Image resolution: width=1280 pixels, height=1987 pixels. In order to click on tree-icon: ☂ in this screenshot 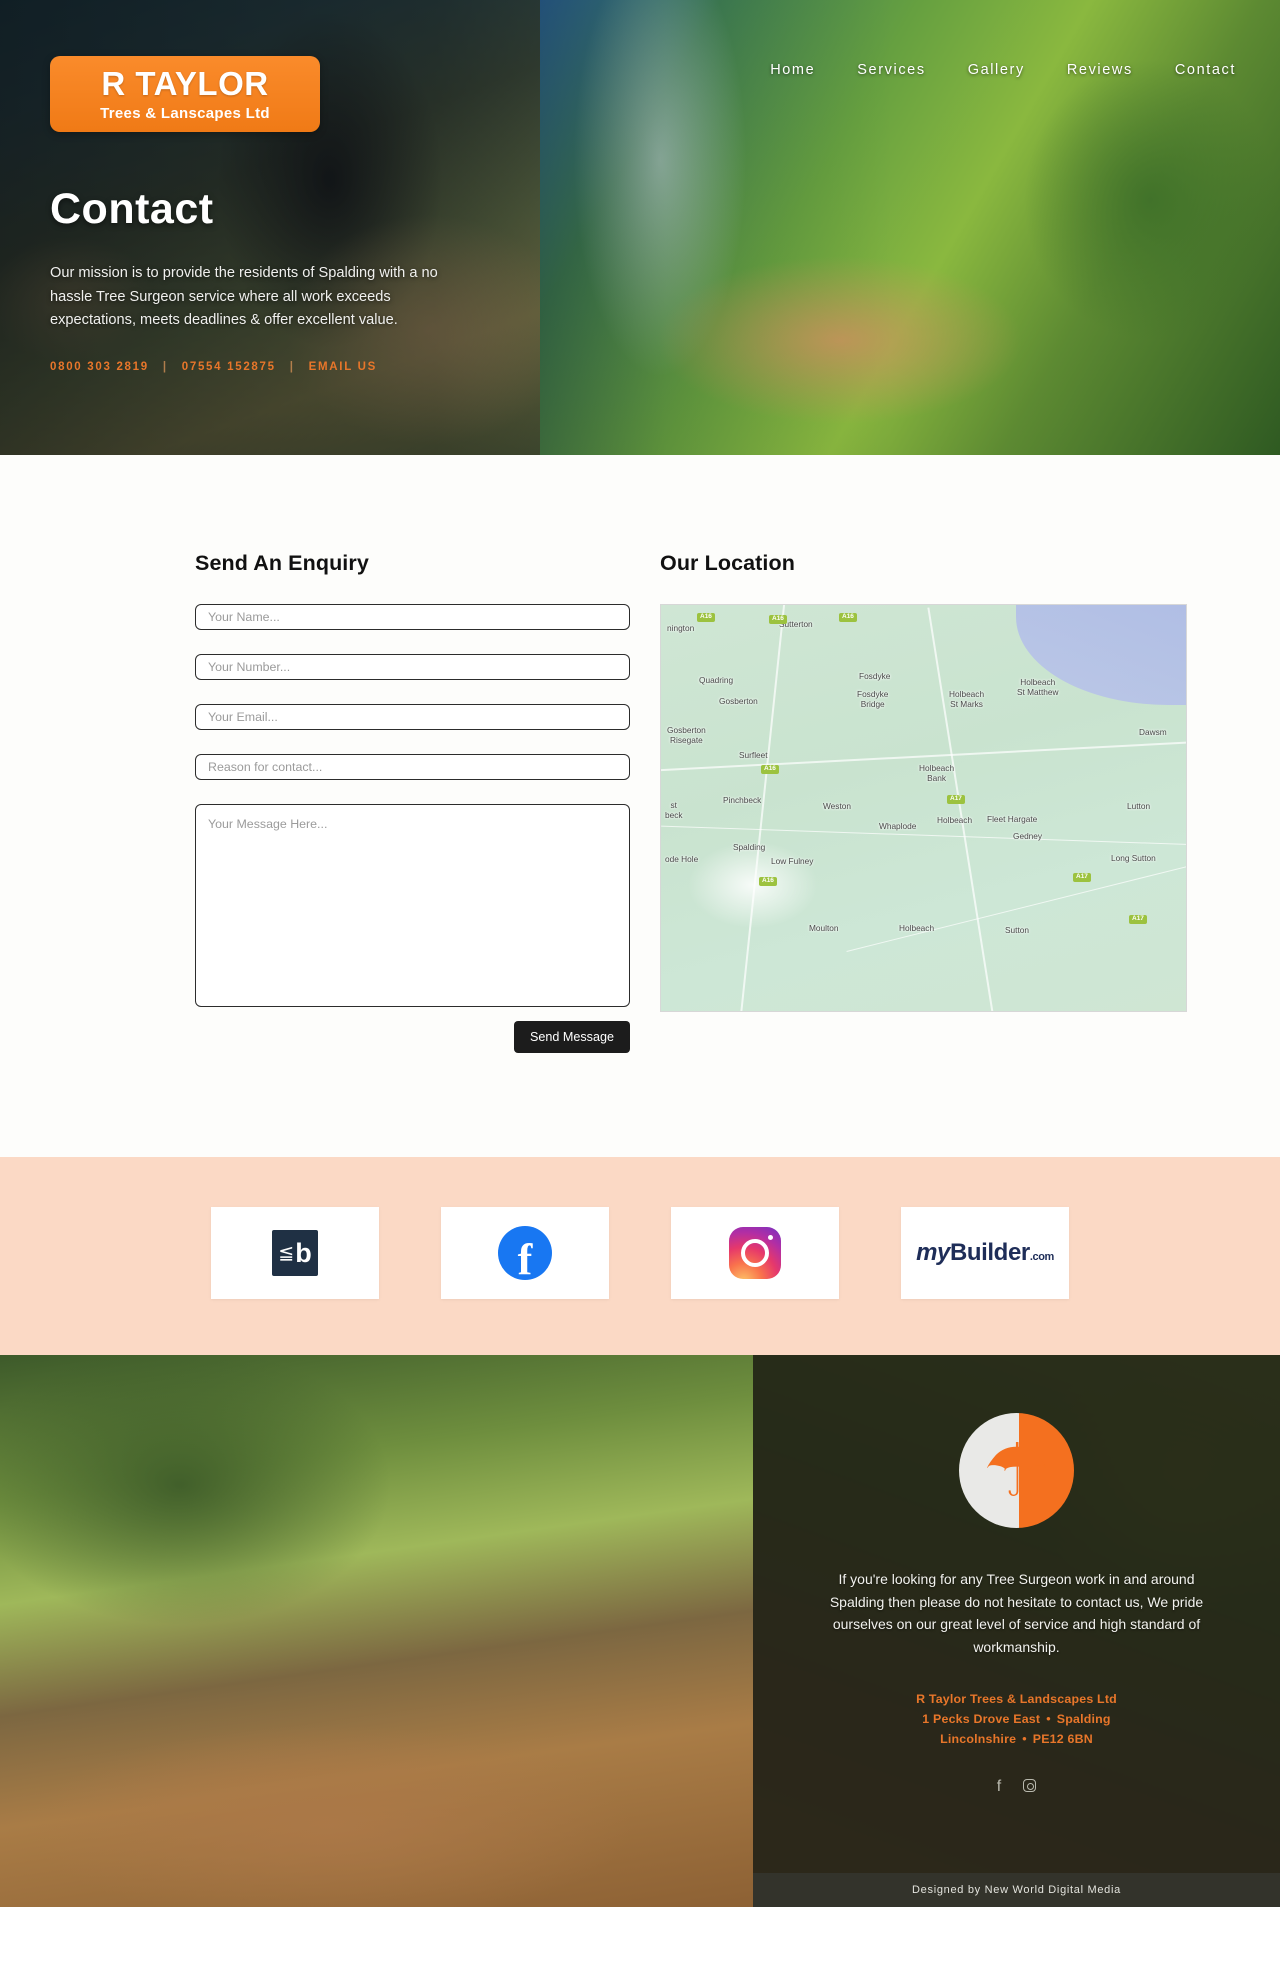, I will do `click(1016, 1470)`.